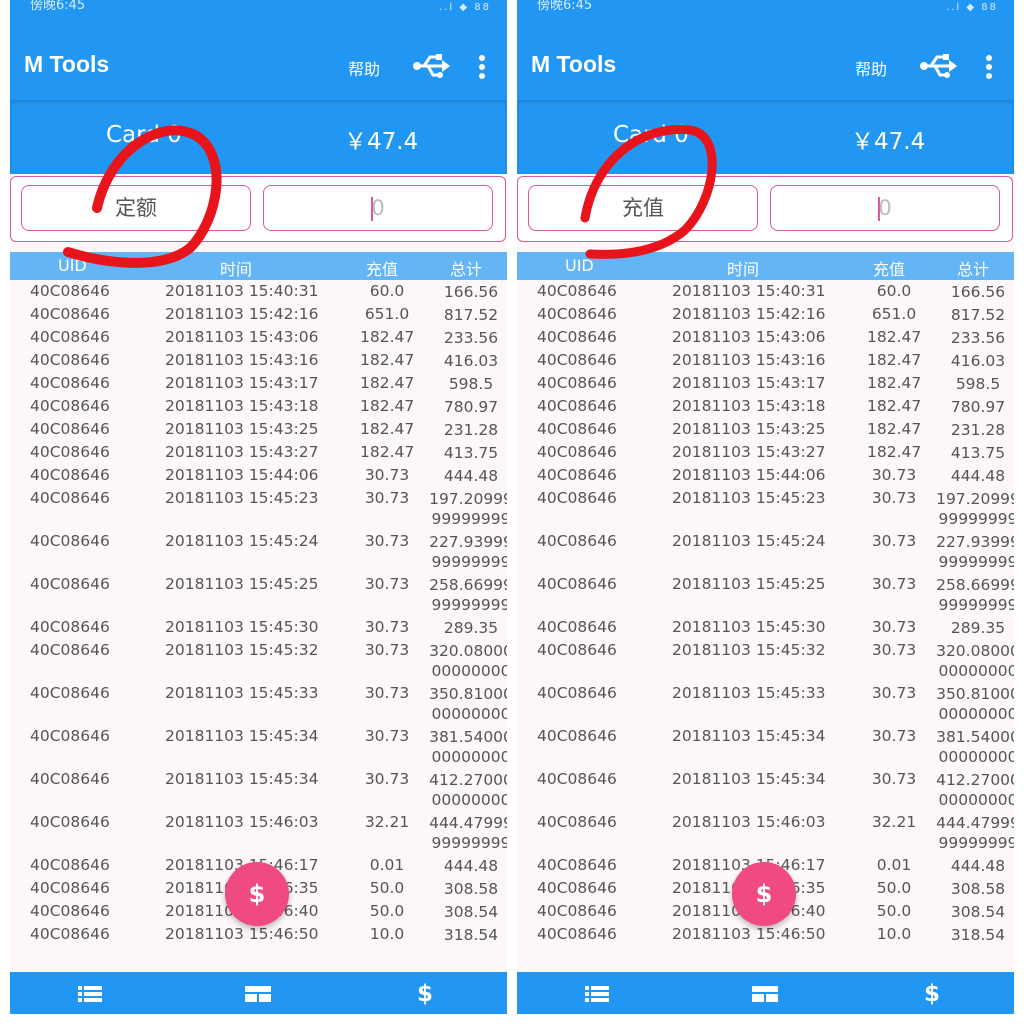 Image resolution: width=1024 pixels, height=1024 pixels. I want to click on cell-total: 416.03, so click(978, 361).